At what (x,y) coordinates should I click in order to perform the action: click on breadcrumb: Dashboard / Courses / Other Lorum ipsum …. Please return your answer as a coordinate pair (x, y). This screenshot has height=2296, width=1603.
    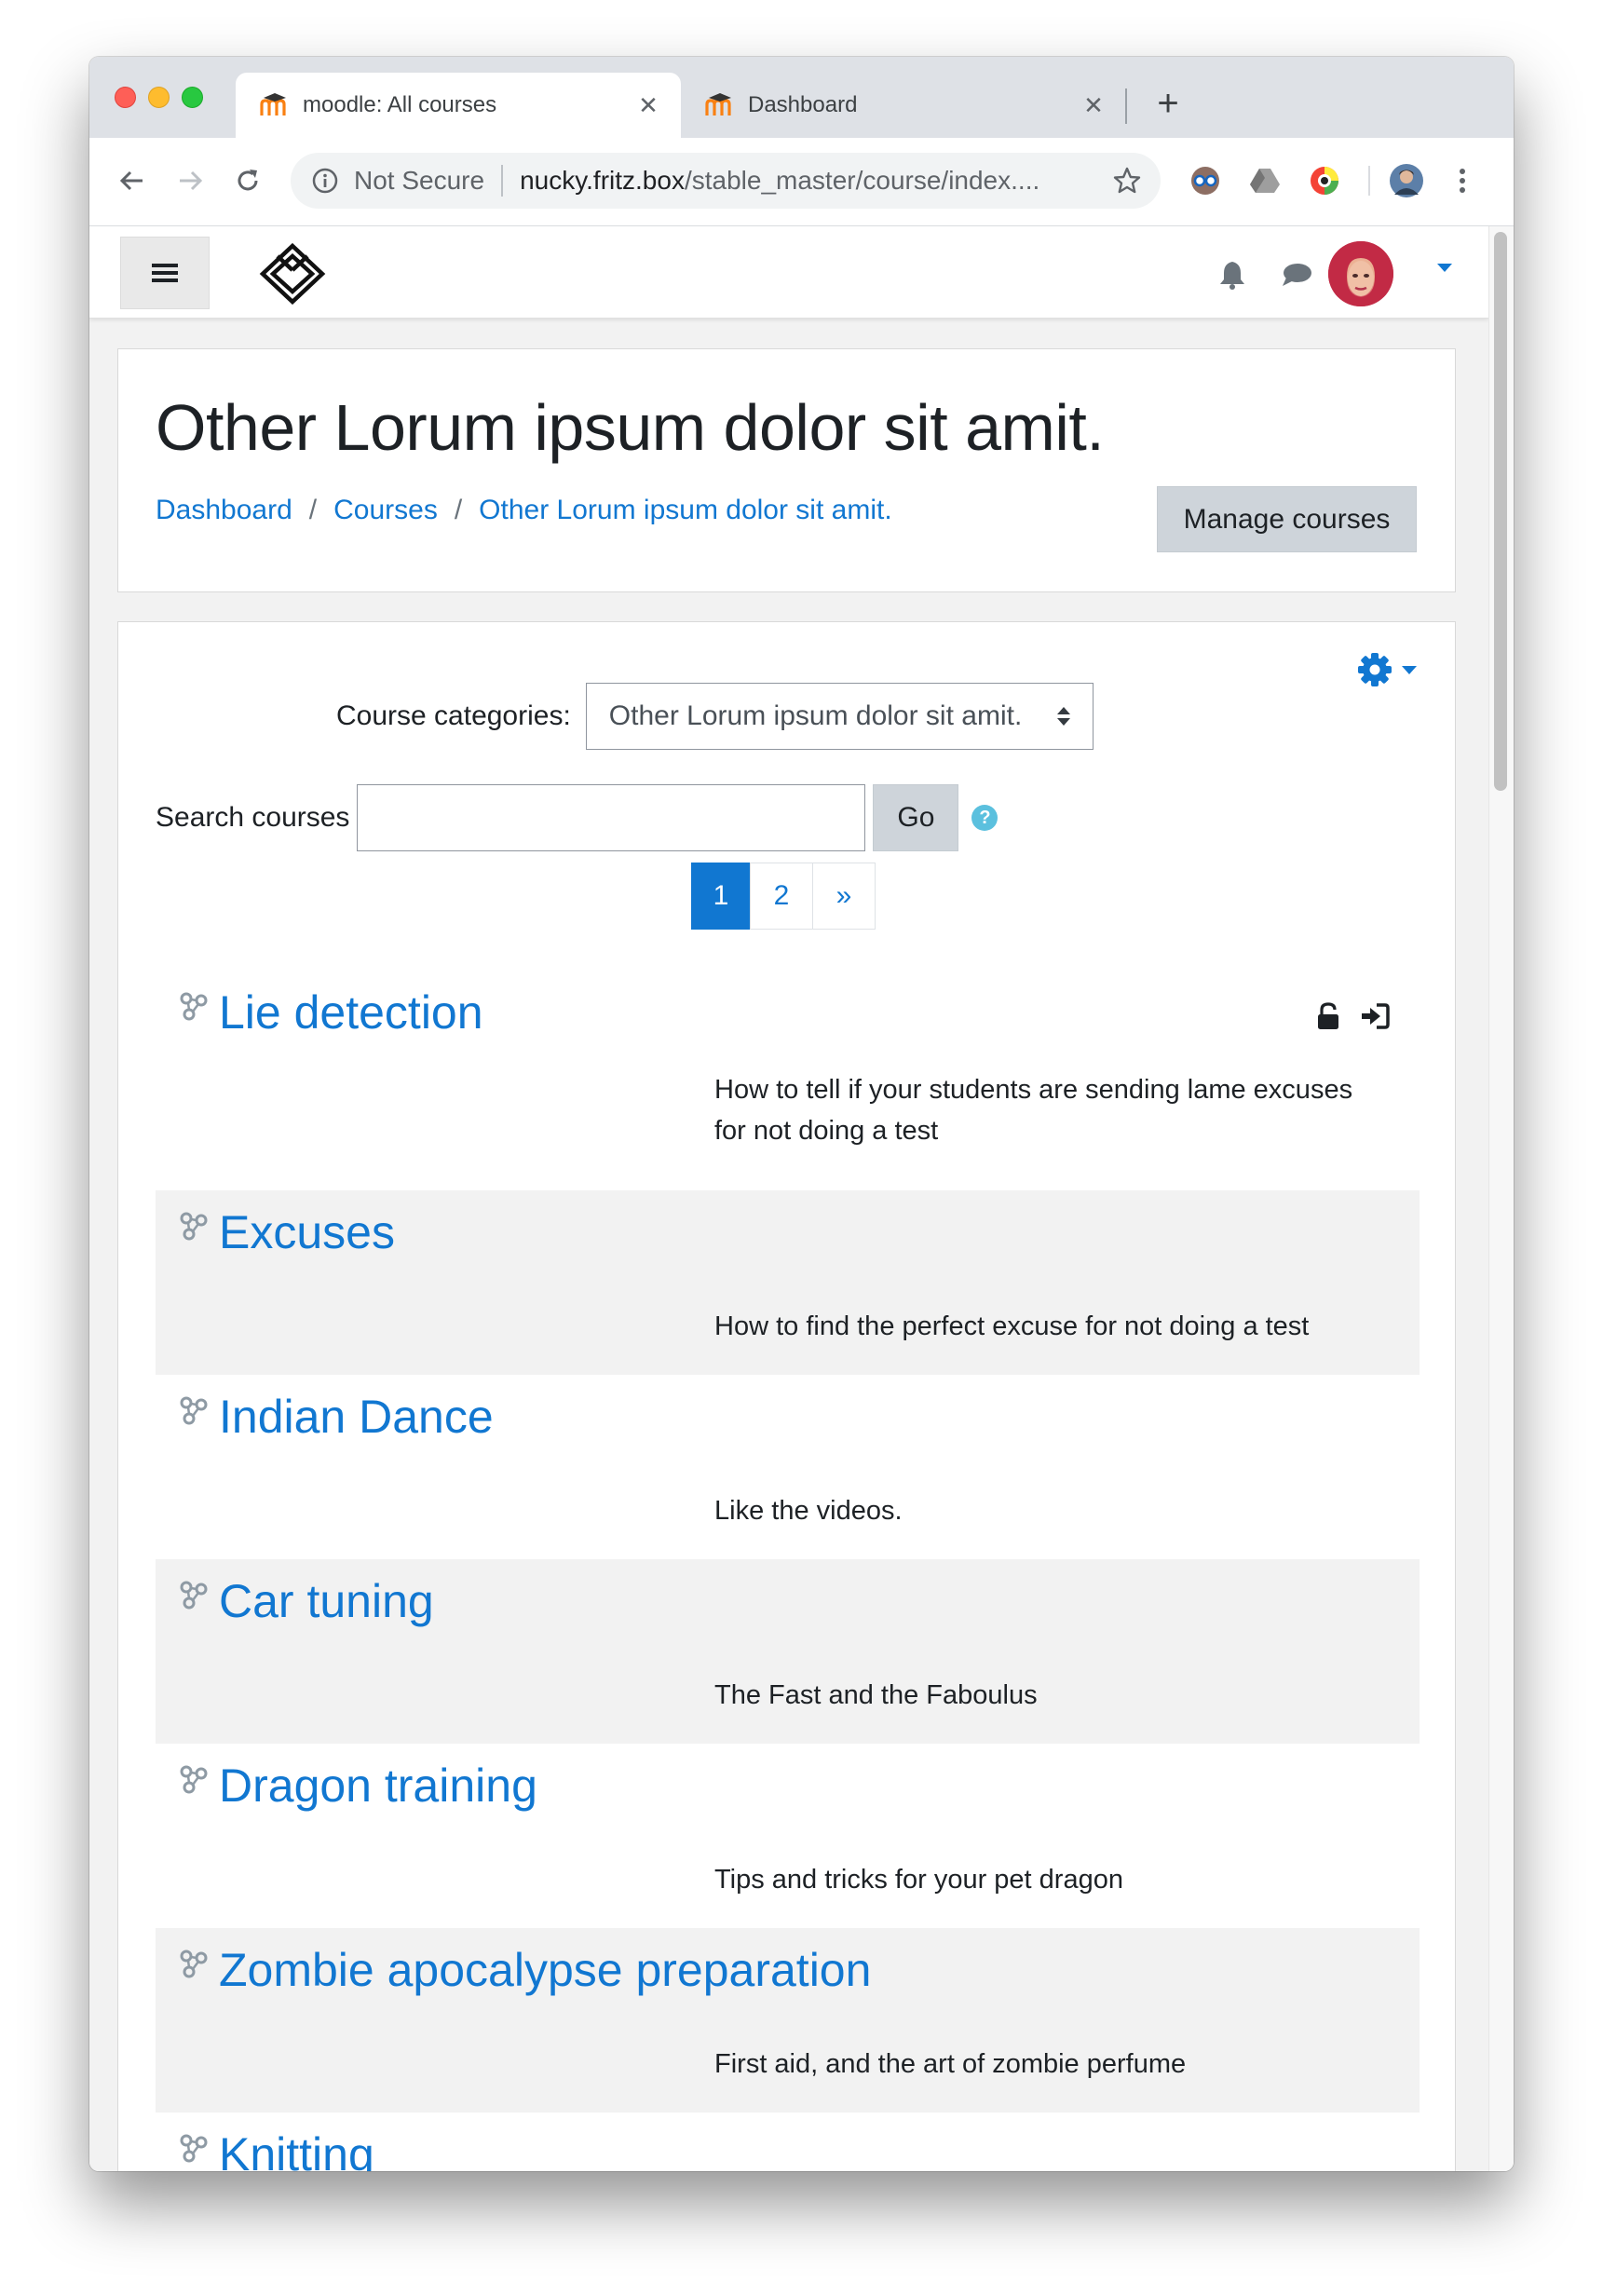
    Looking at the image, I should click on (524, 510).